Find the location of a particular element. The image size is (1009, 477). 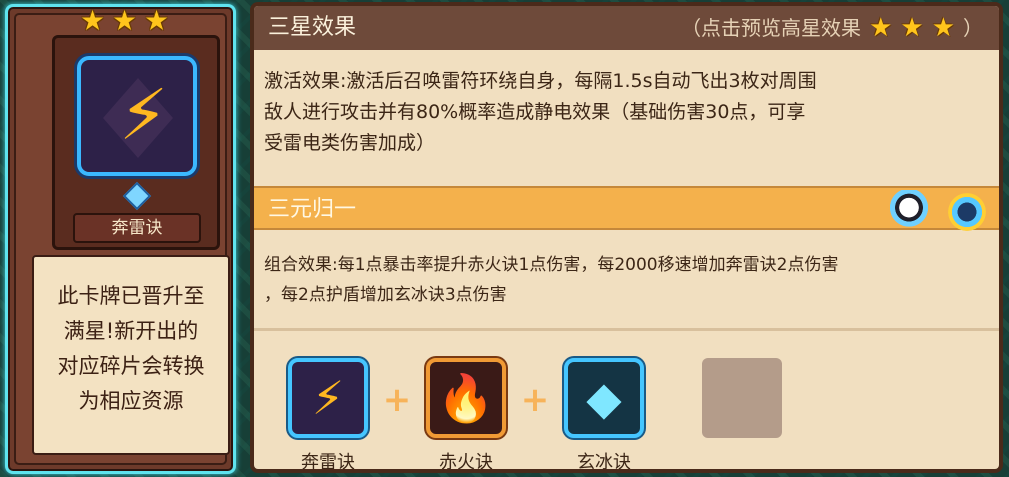

preview-hint-close: ） is located at coordinates (973, 28).